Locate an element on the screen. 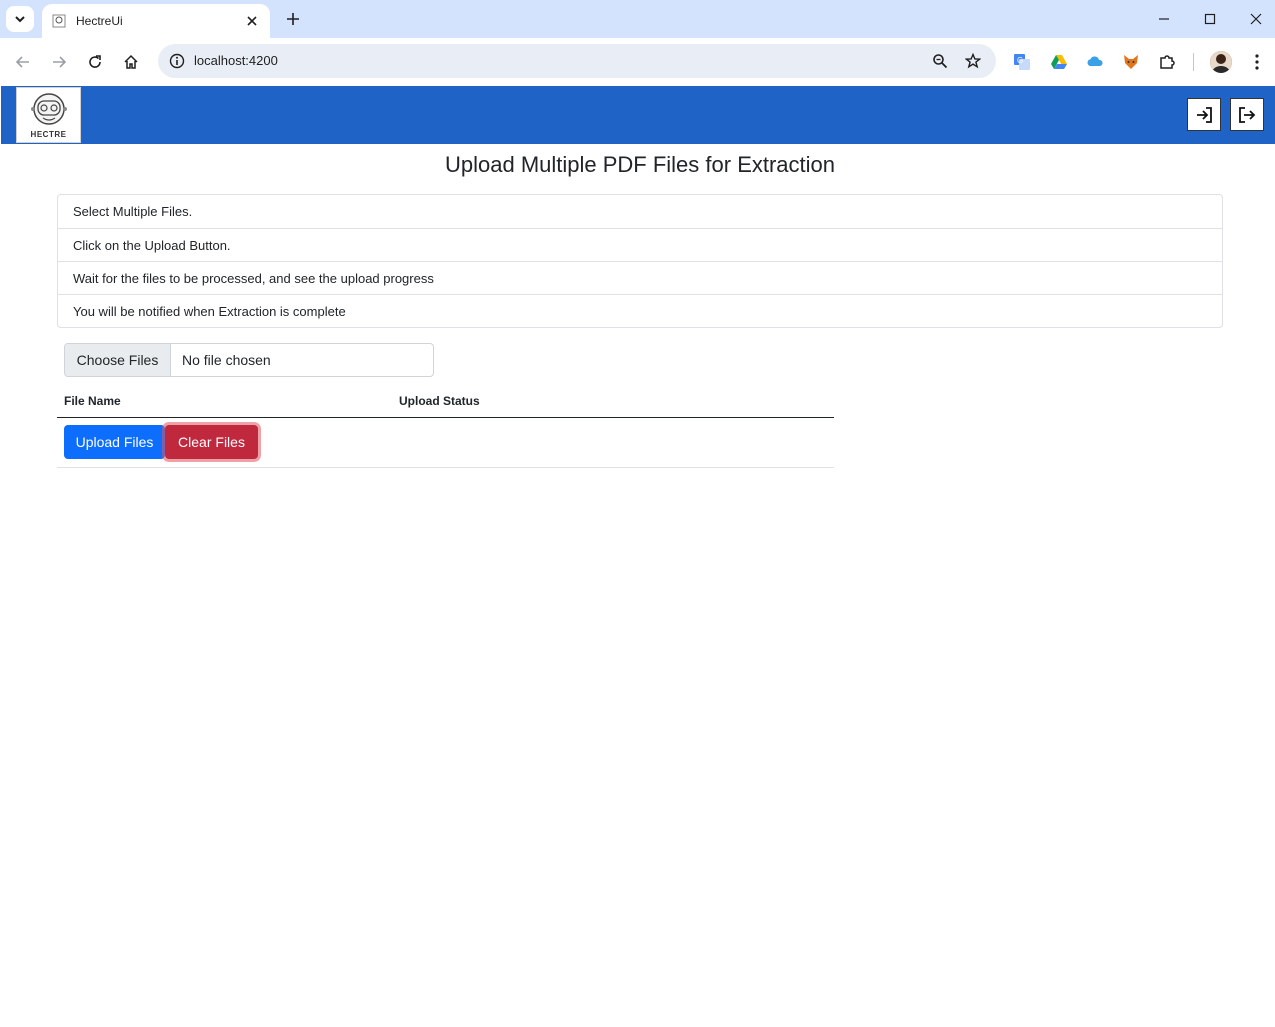 This screenshot has height=1027, width=1275. address-bar: localhost:4200 is located at coordinates (577, 61).